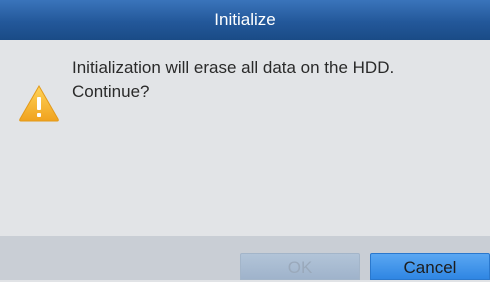 The image size is (490, 282). Describe the element at coordinates (300, 266) in the screenshot. I see `ok-button: OK` at that location.